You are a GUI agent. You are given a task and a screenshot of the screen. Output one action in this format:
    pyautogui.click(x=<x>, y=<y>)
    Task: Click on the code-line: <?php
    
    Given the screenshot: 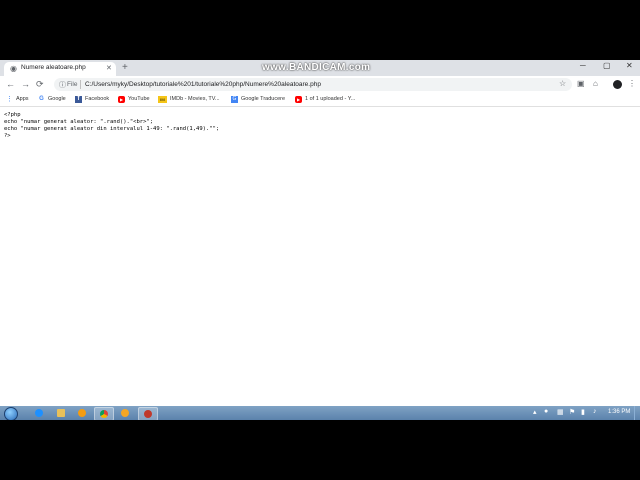 What is the action you would take?
    pyautogui.click(x=12, y=115)
    